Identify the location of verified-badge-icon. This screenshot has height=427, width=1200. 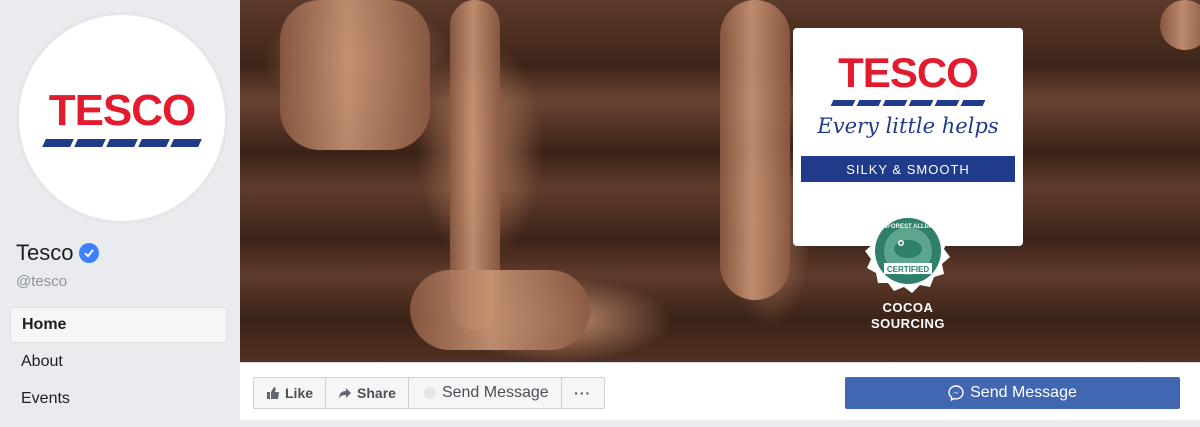
(89, 253).